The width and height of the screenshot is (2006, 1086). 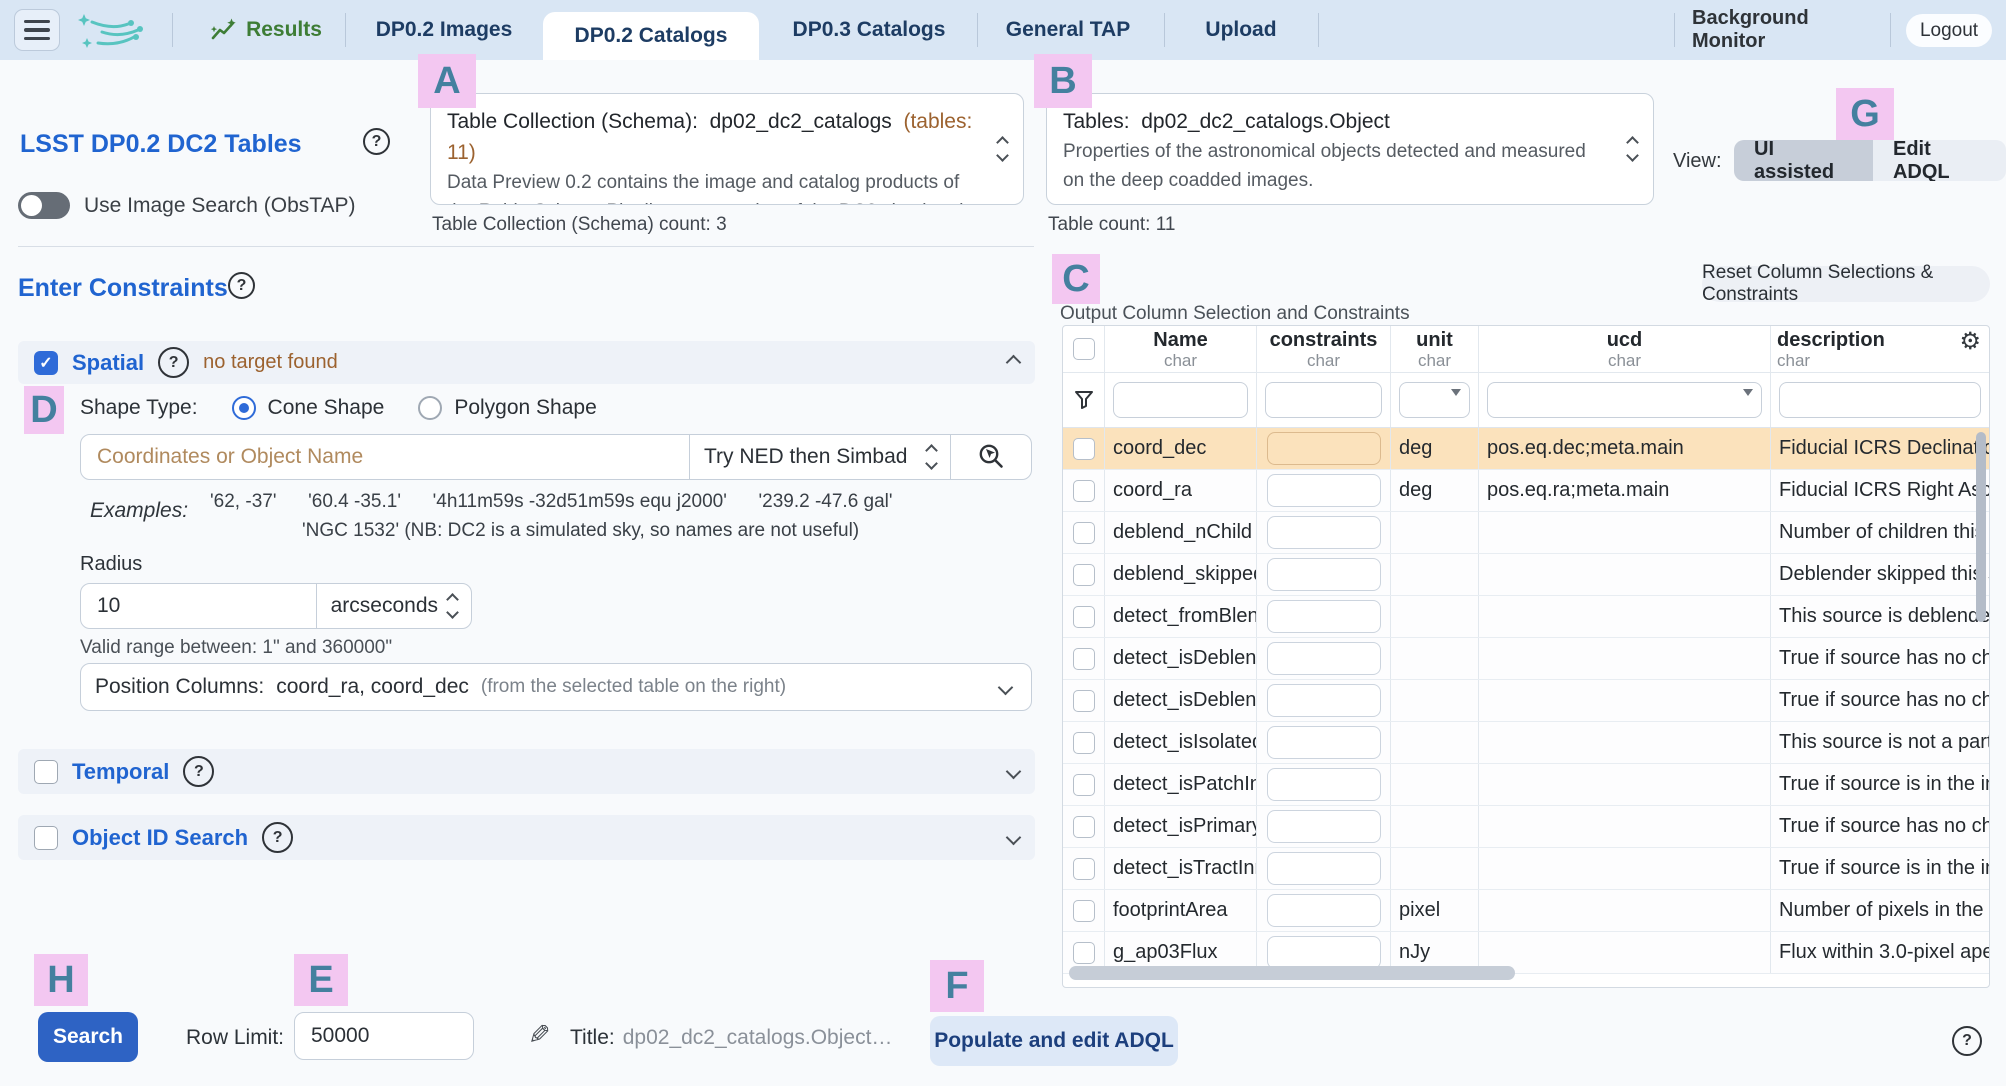 I want to click on constraints-filter-input, so click(x=1323, y=400).